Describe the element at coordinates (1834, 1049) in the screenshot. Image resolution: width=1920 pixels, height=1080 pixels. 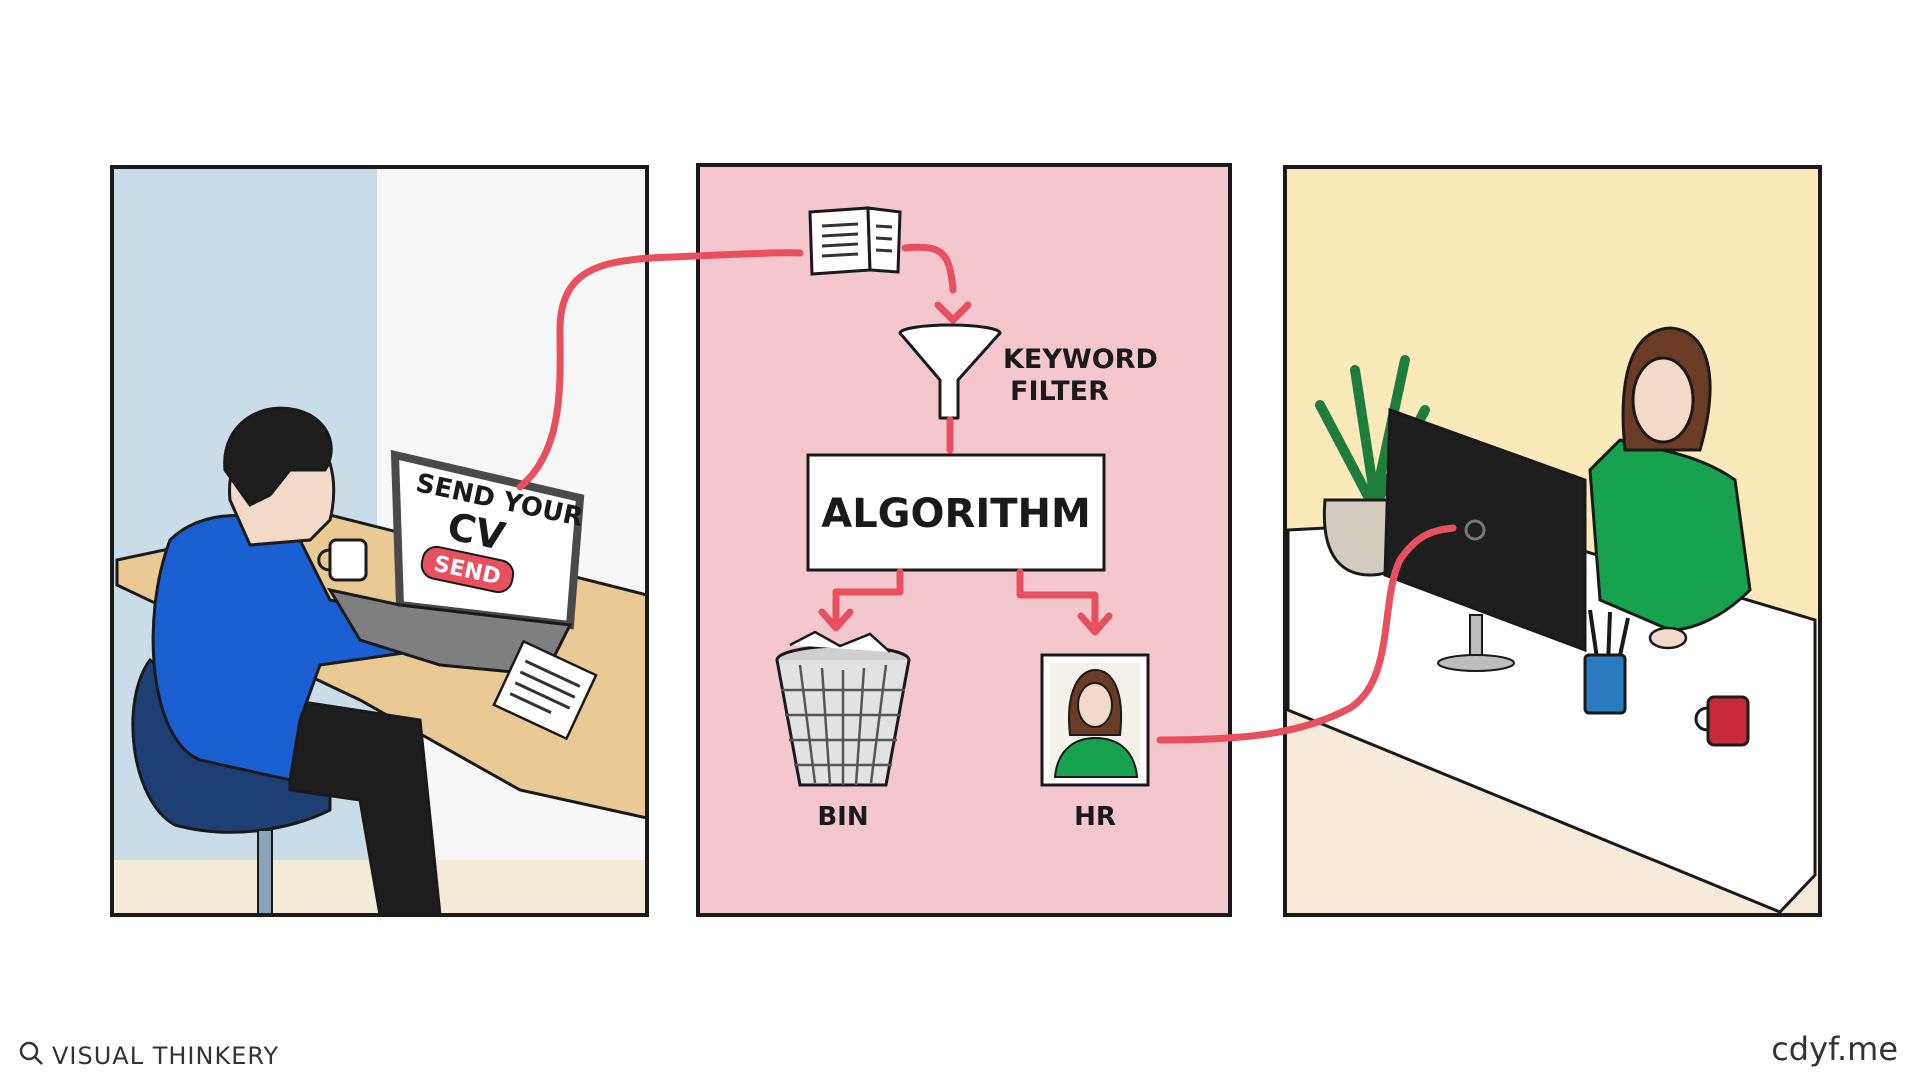
I see `credit-right-text: cdyf.me` at that location.